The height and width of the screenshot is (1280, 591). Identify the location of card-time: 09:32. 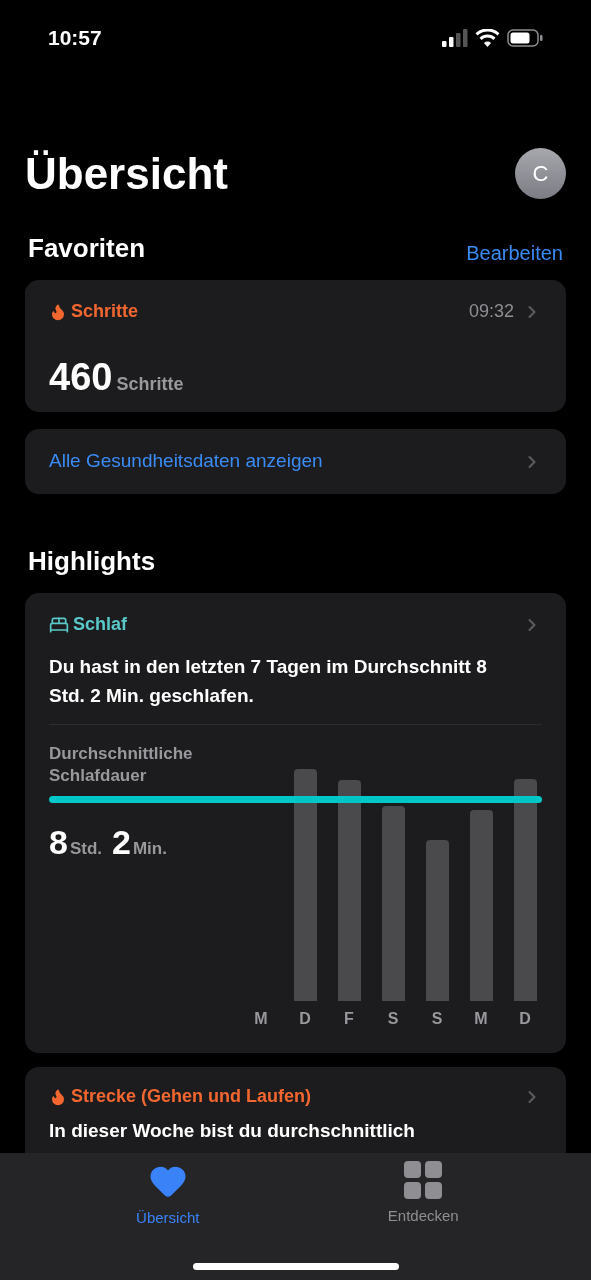
(491, 311).